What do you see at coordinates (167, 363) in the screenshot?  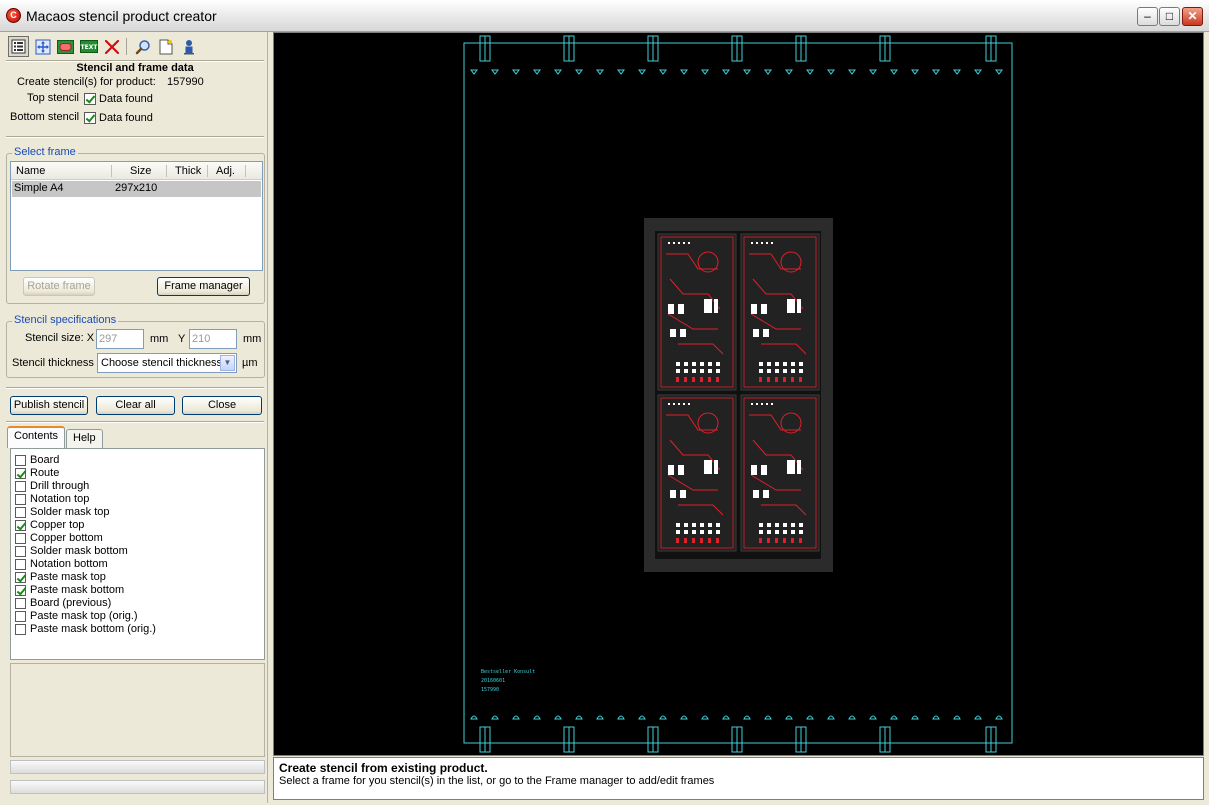 I see `stencil-thickness-select: Choose stencil thickness ▼` at bounding box center [167, 363].